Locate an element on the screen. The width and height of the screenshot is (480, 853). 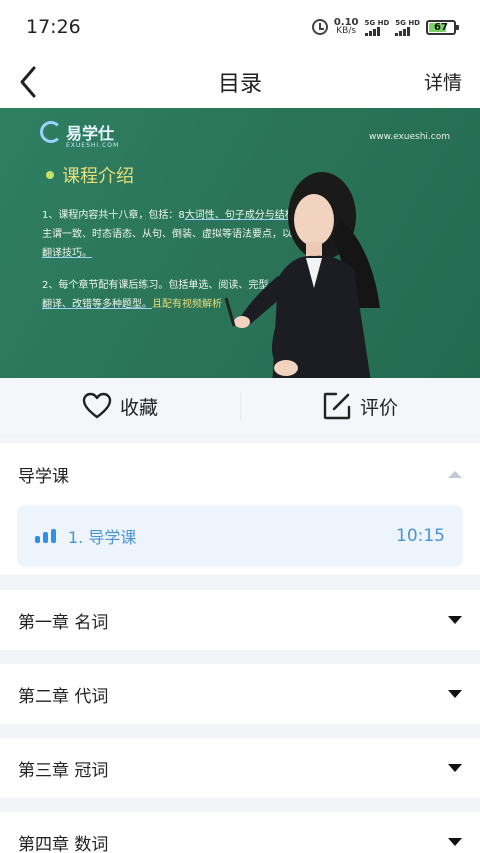
section-header: 第二章 代词 is located at coordinates (240, 694).